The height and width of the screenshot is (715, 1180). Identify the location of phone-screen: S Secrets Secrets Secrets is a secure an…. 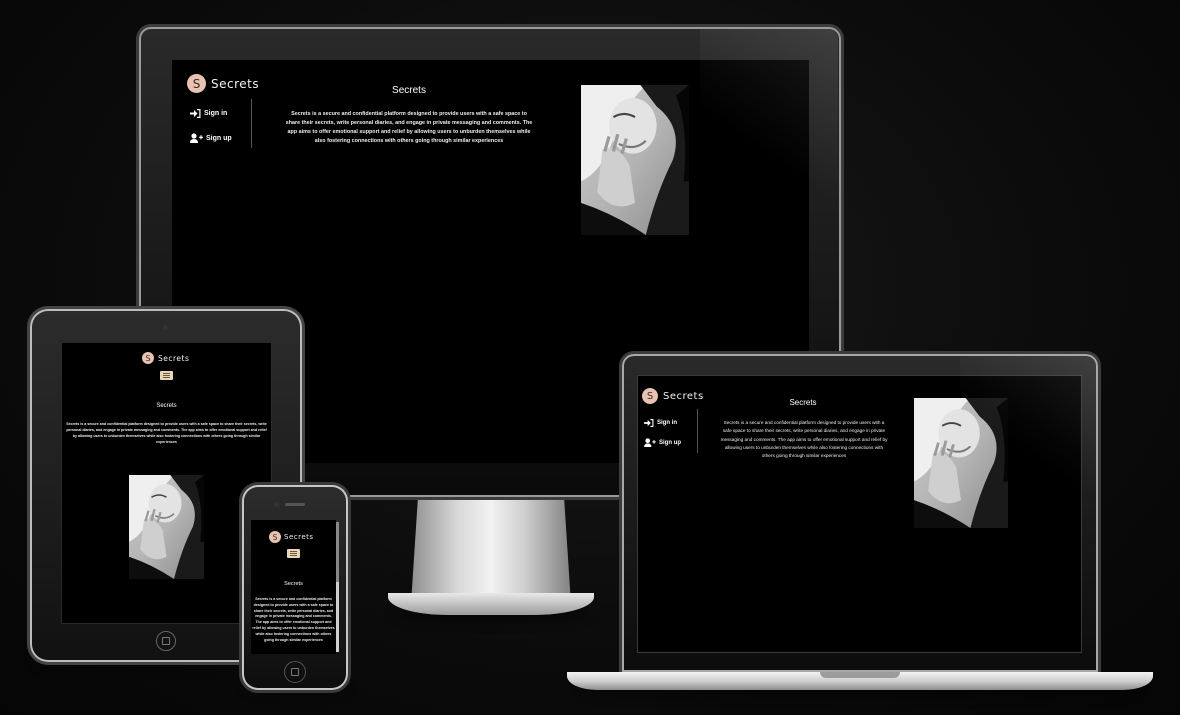
(293, 587).